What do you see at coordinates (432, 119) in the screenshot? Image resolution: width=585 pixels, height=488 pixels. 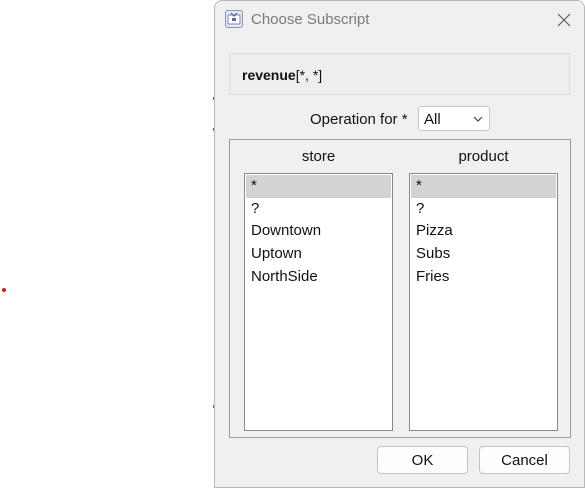 I see `operation-select-value: All` at bounding box center [432, 119].